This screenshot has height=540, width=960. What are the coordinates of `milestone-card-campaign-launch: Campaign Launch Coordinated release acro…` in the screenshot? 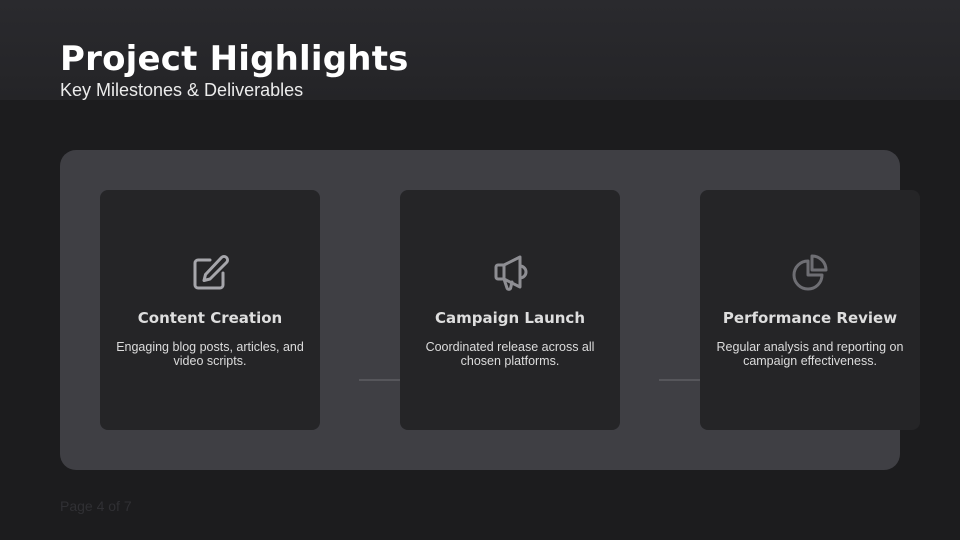 It's located at (510, 310).